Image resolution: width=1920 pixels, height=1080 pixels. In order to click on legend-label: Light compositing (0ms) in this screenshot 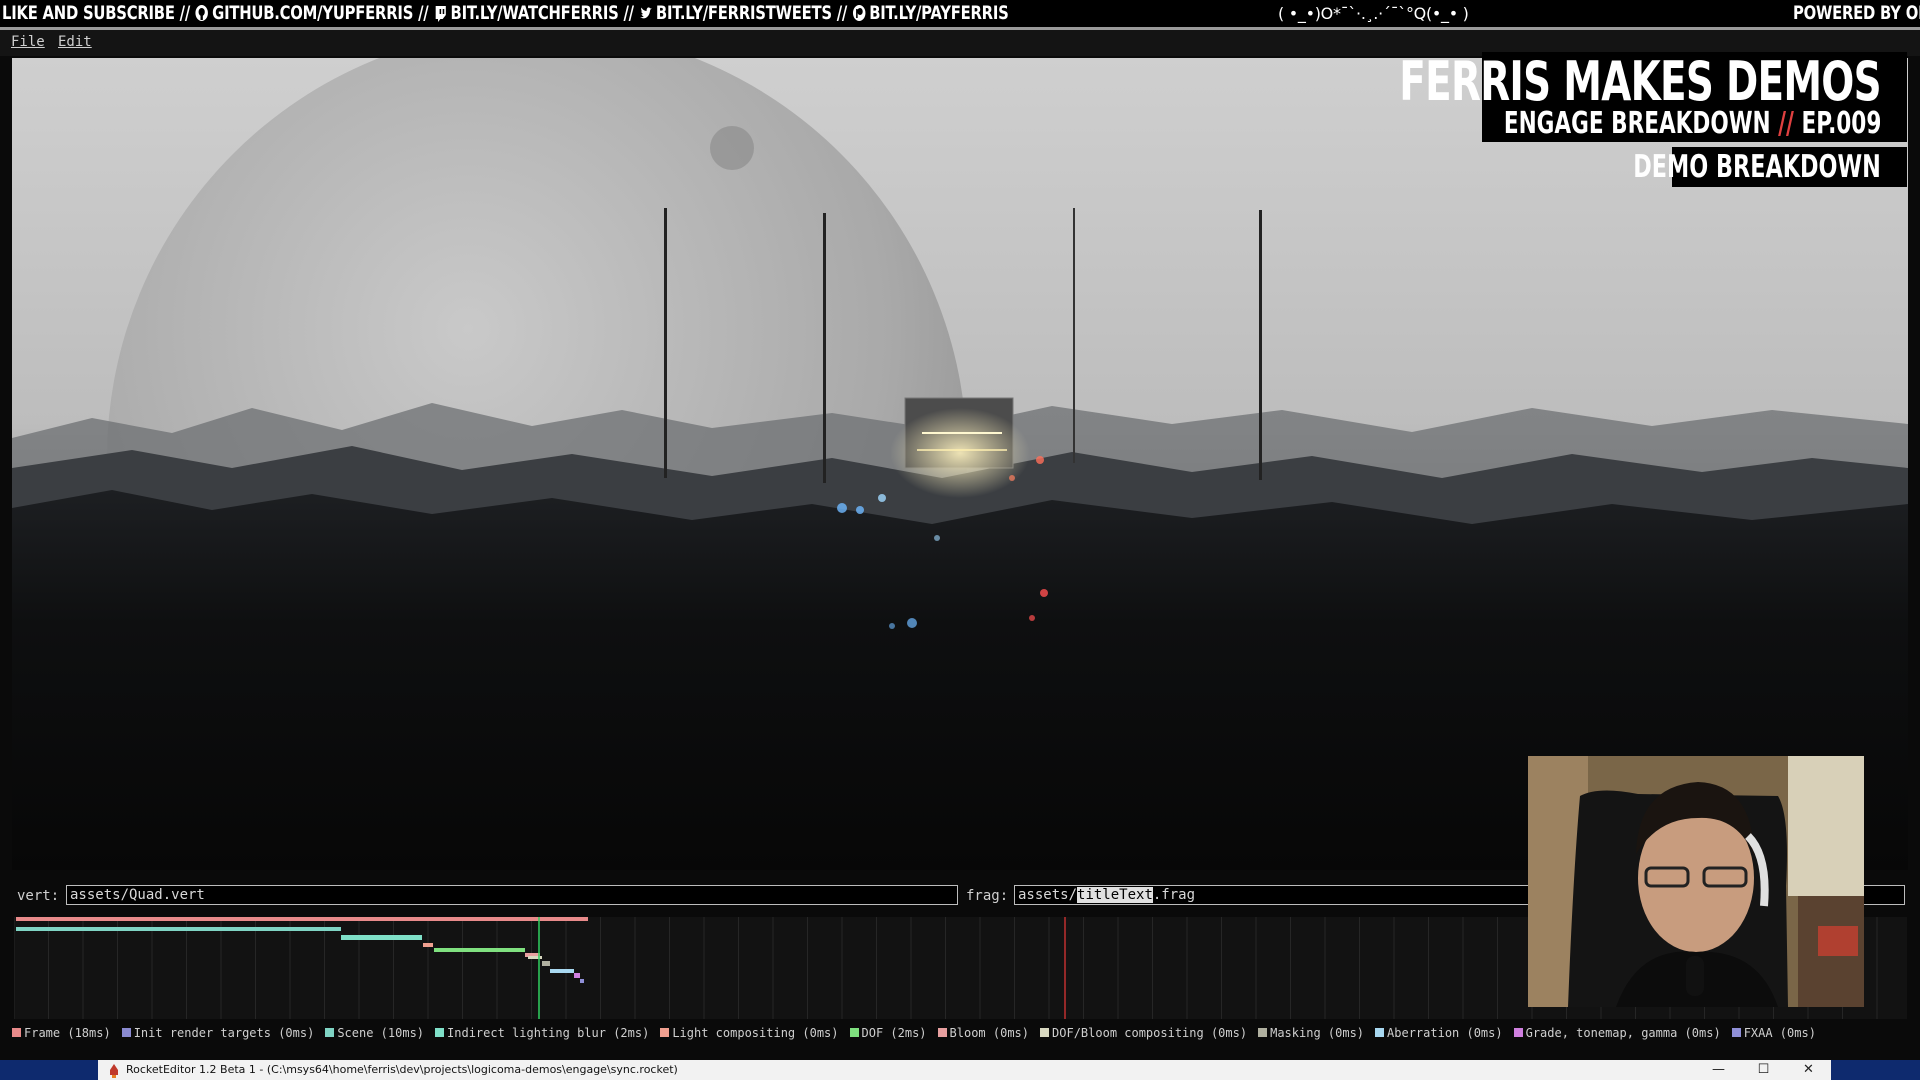, I will do `click(755, 1033)`.